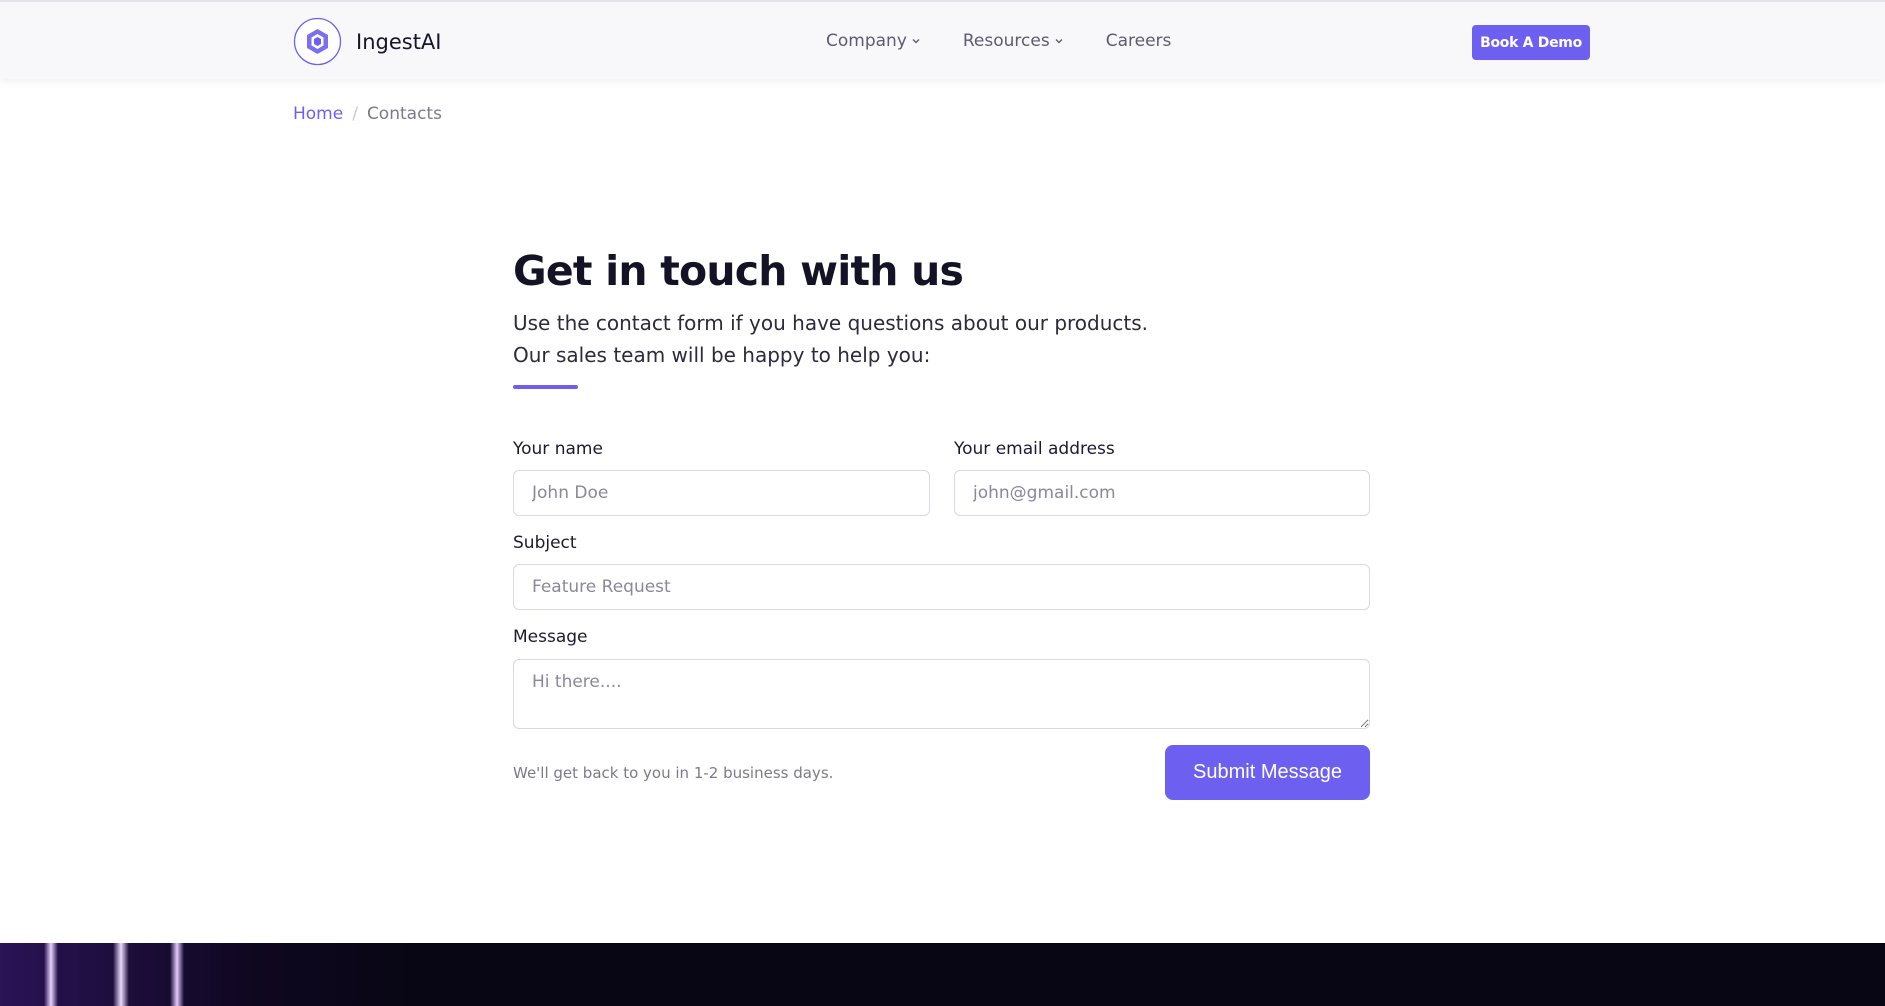 The height and width of the screenshot is (1006, 1885). I want to click on nav-item-company: Company, so click(873, 41).